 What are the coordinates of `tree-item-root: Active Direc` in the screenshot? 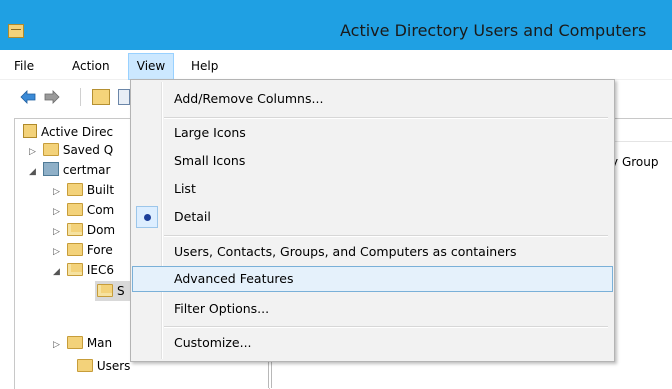 It's located at (68, 132).